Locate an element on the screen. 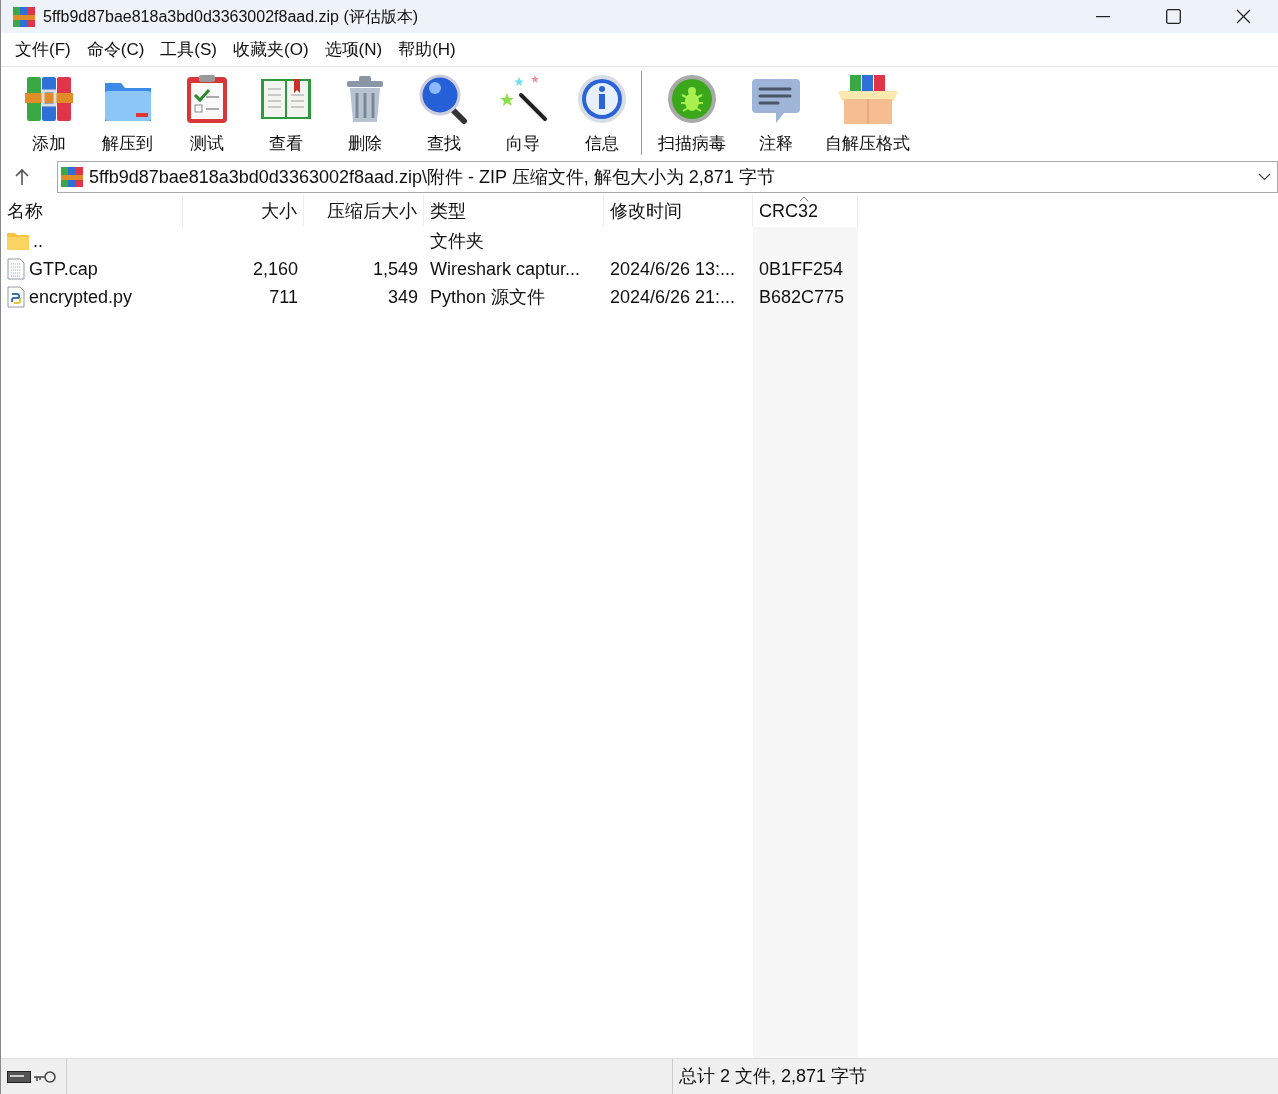 The height and width of the screenshot is (1094, 1278). table-cell-text: 文件夹 is located at coordinates (457, 241).